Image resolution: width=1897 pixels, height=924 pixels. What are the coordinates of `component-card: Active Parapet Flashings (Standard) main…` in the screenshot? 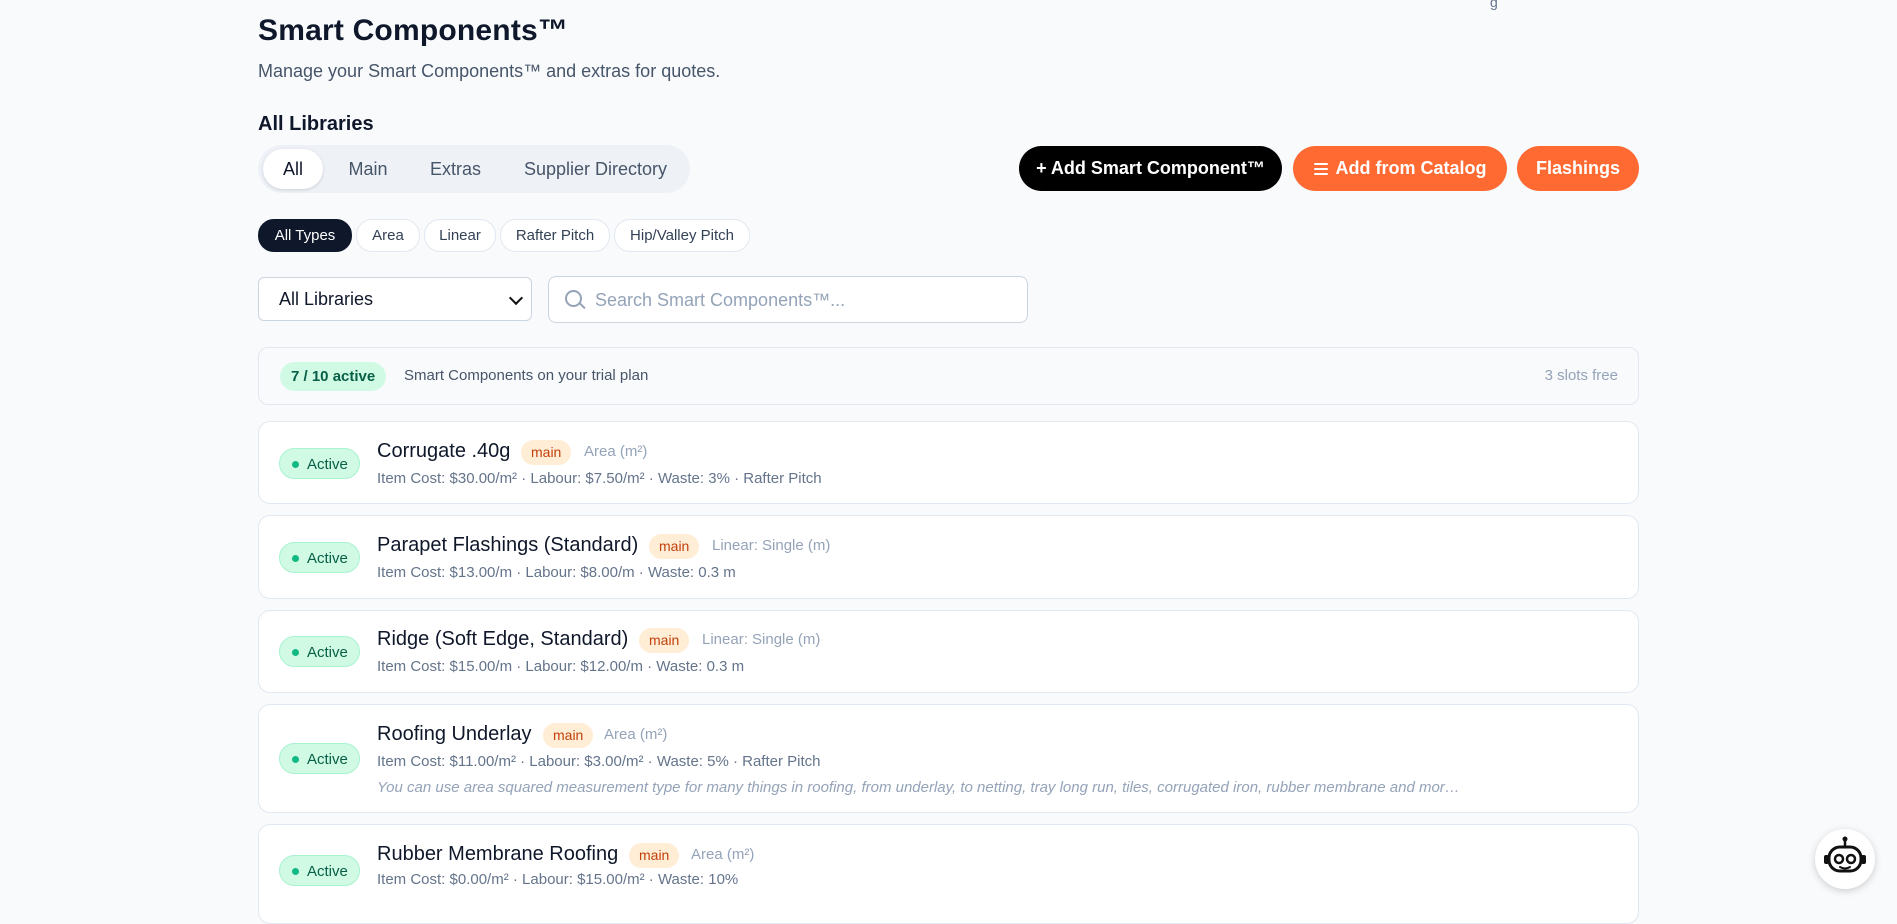 It's located at (948, 557).